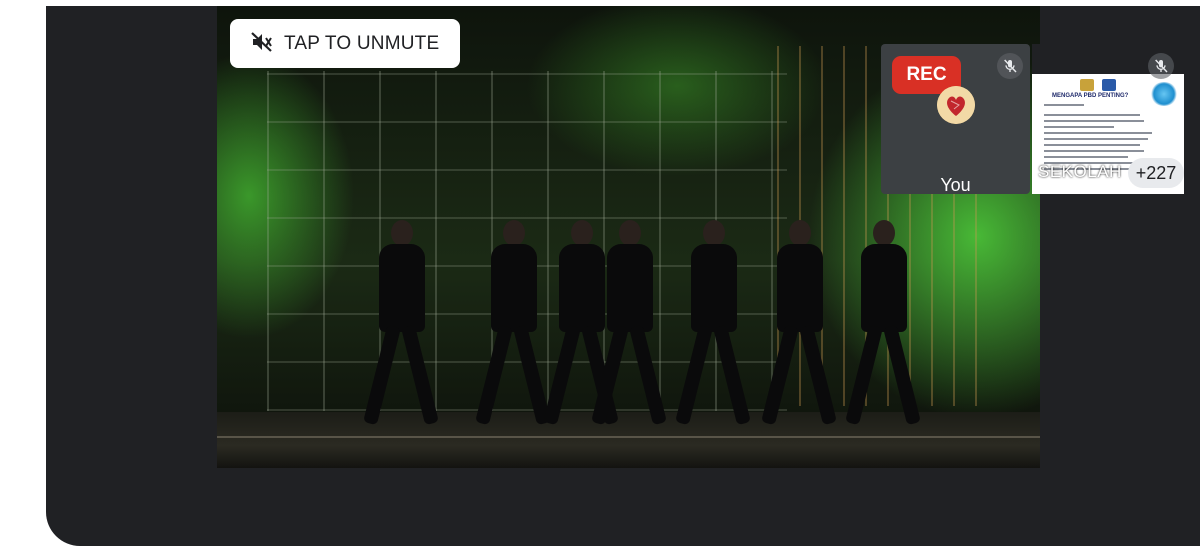  Describe the element at coordinates (1080, 171) in the screenshot. I see `slide-caption: SEKOLAH` at that location.